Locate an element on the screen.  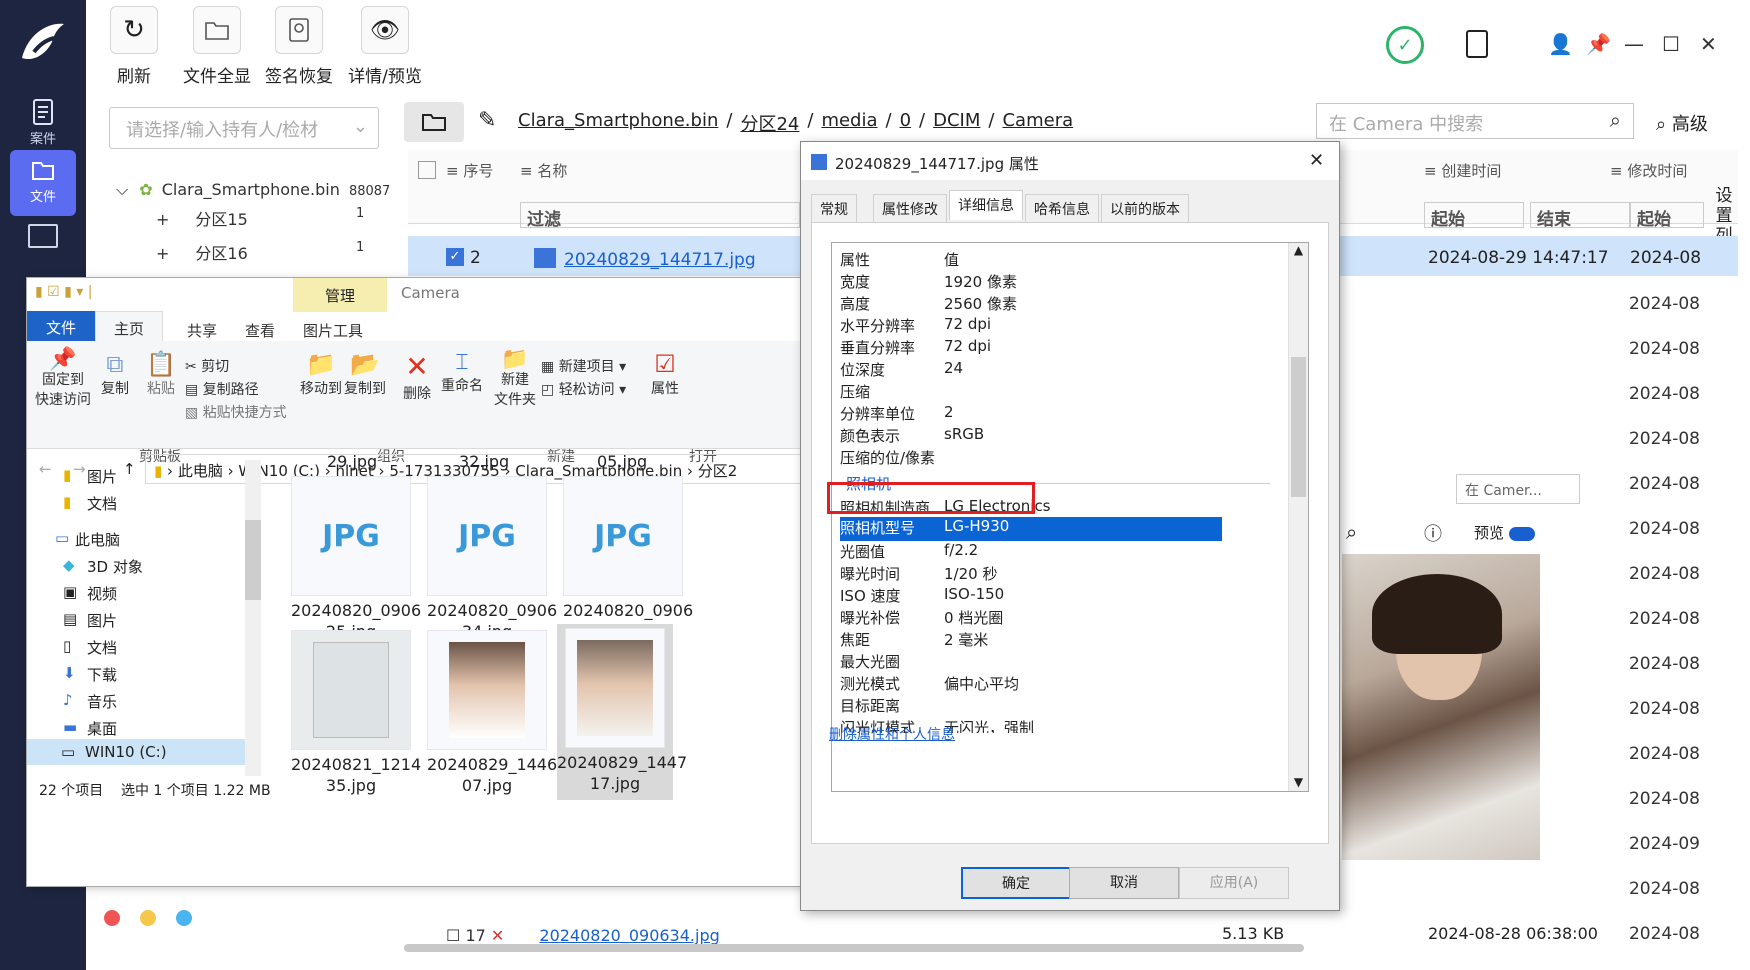
maximize-icon: ☐ is located at coordinates (1671, 44).